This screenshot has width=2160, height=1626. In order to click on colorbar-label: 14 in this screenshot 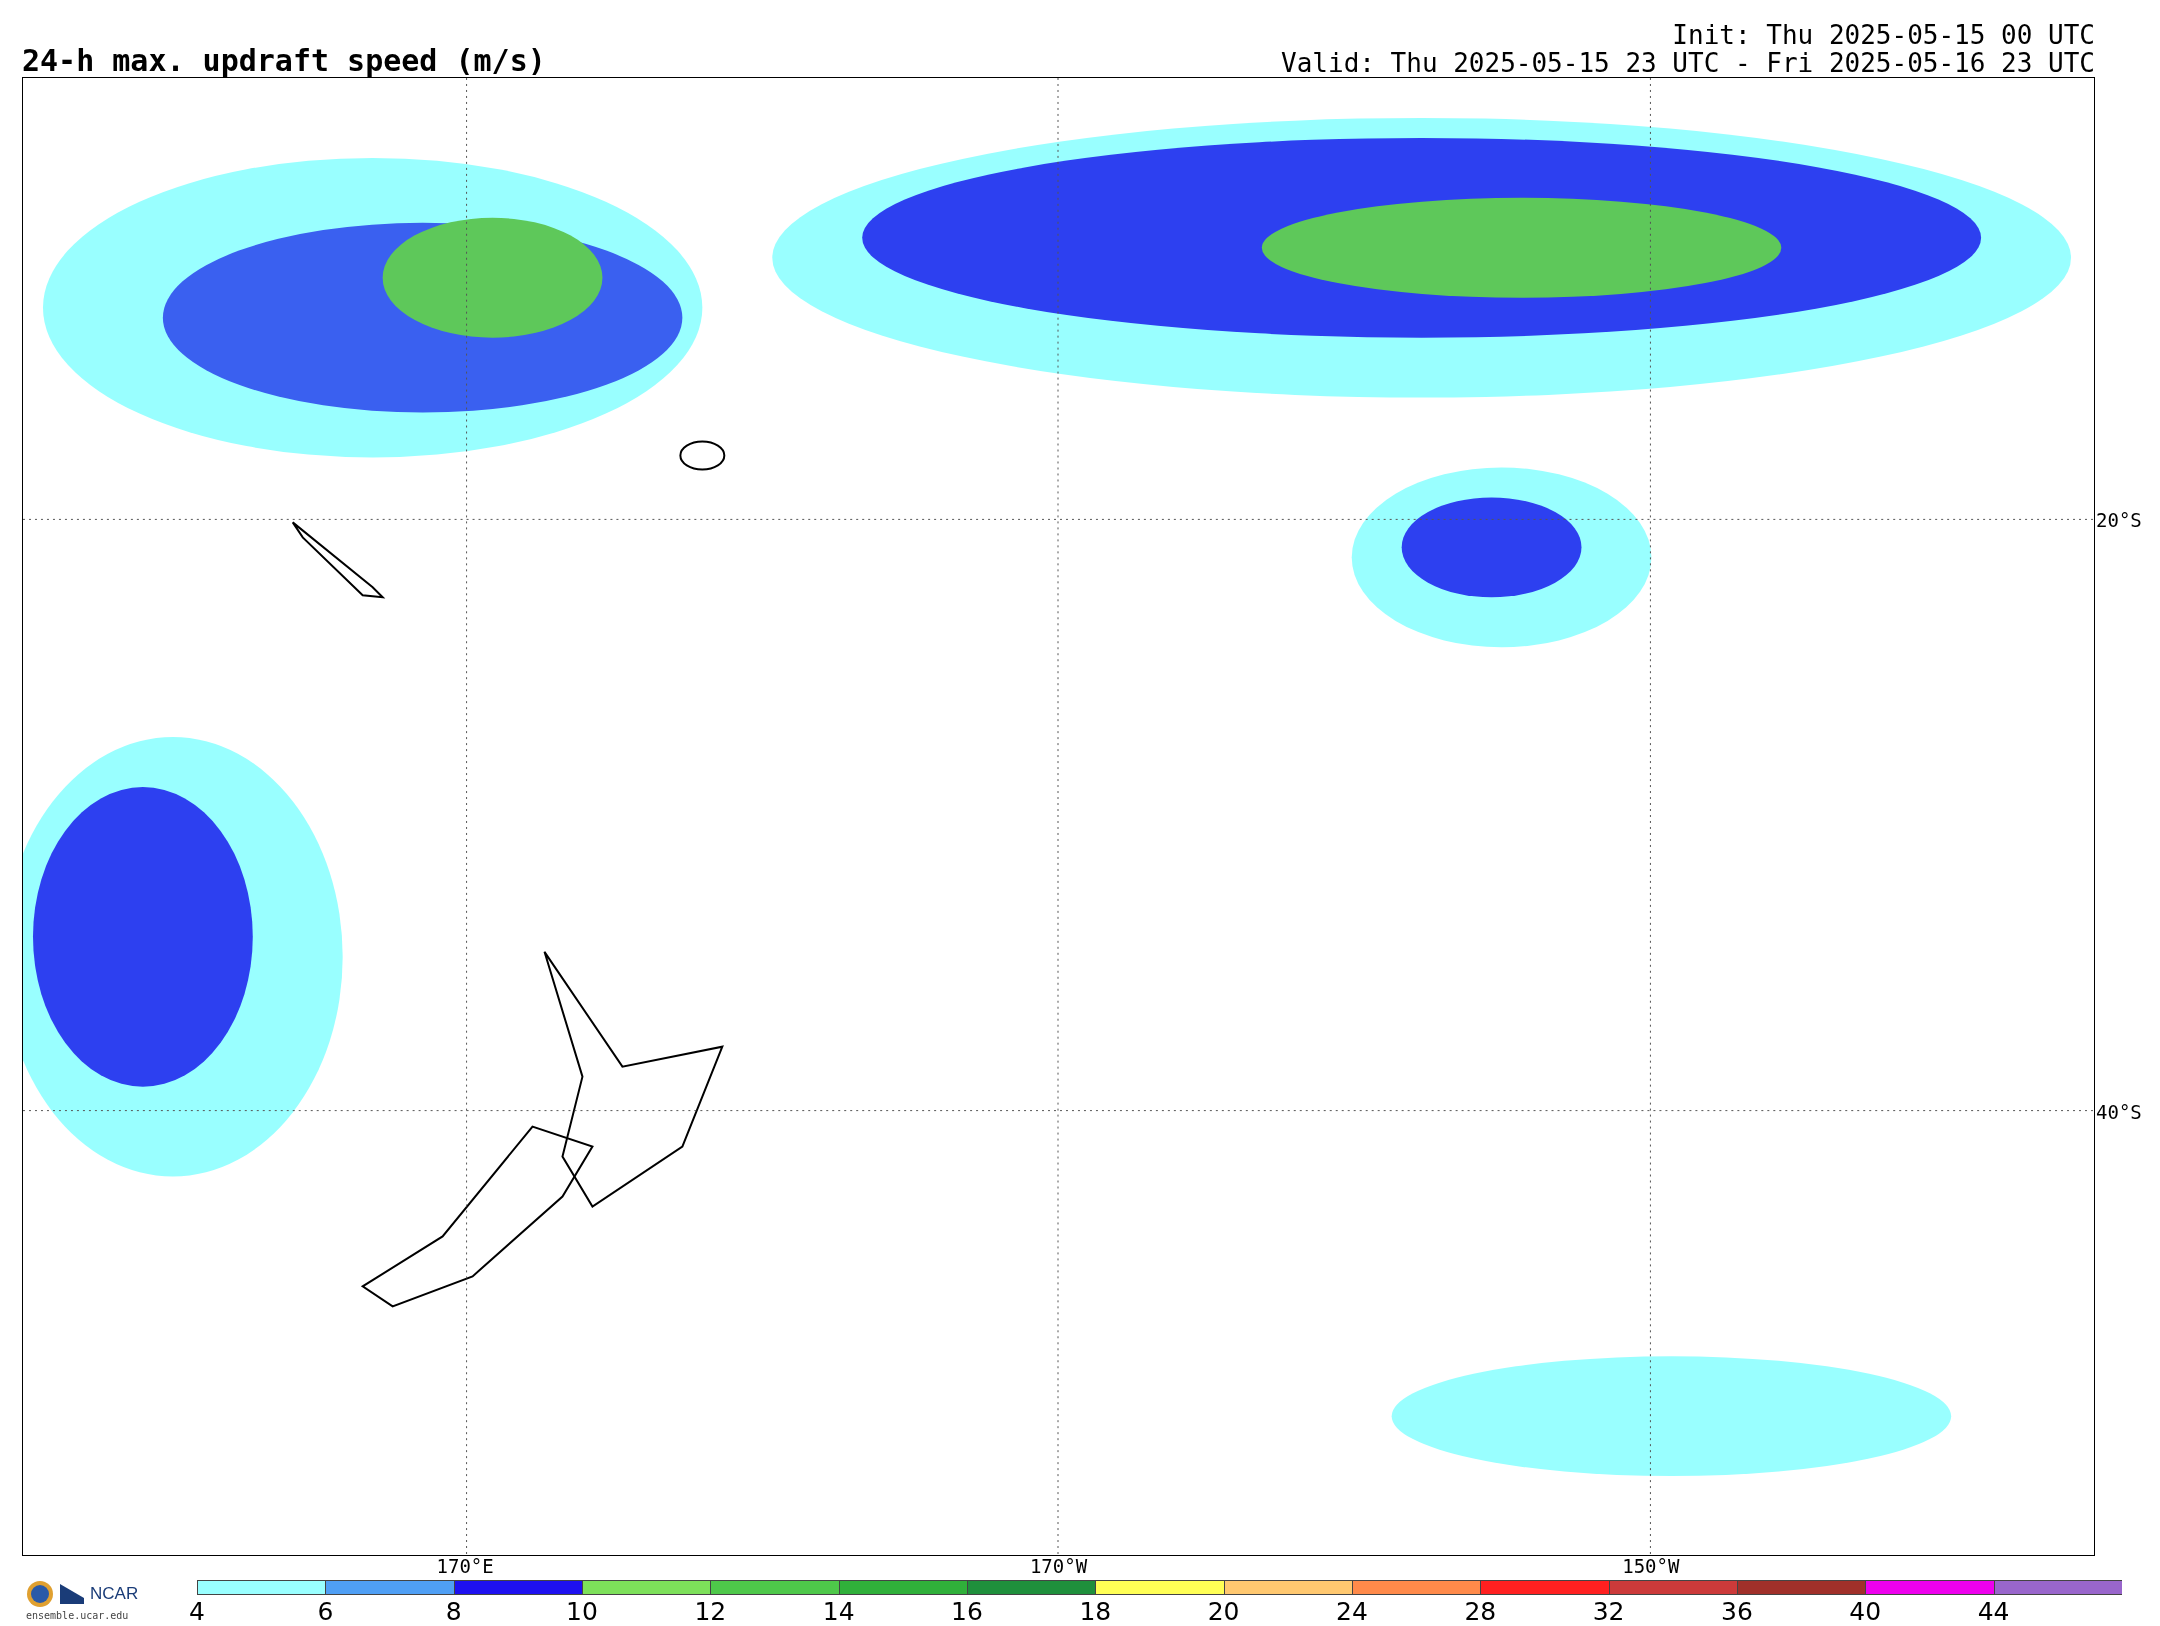, I will do `click(838, 1611)`.